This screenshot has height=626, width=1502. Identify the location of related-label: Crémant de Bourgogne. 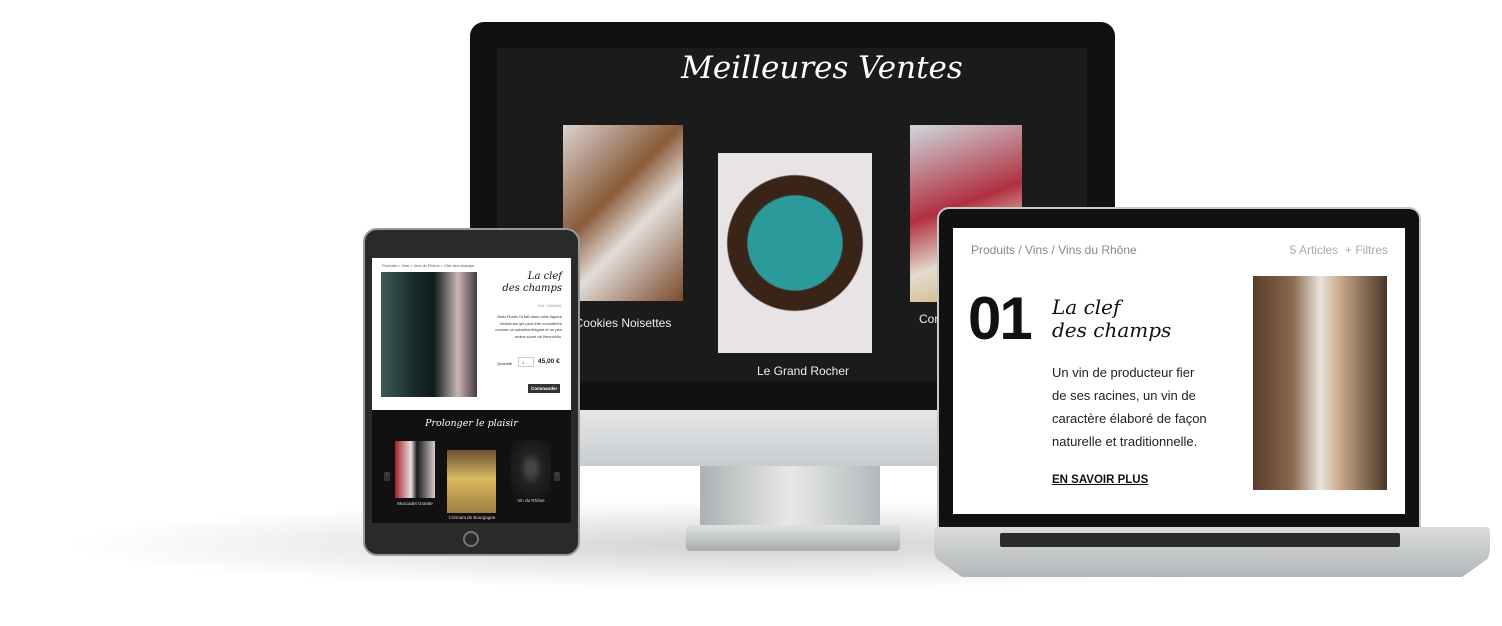
(472, 517).